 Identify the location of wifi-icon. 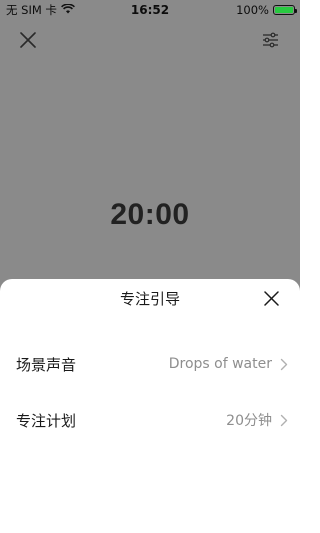
(67, 10).